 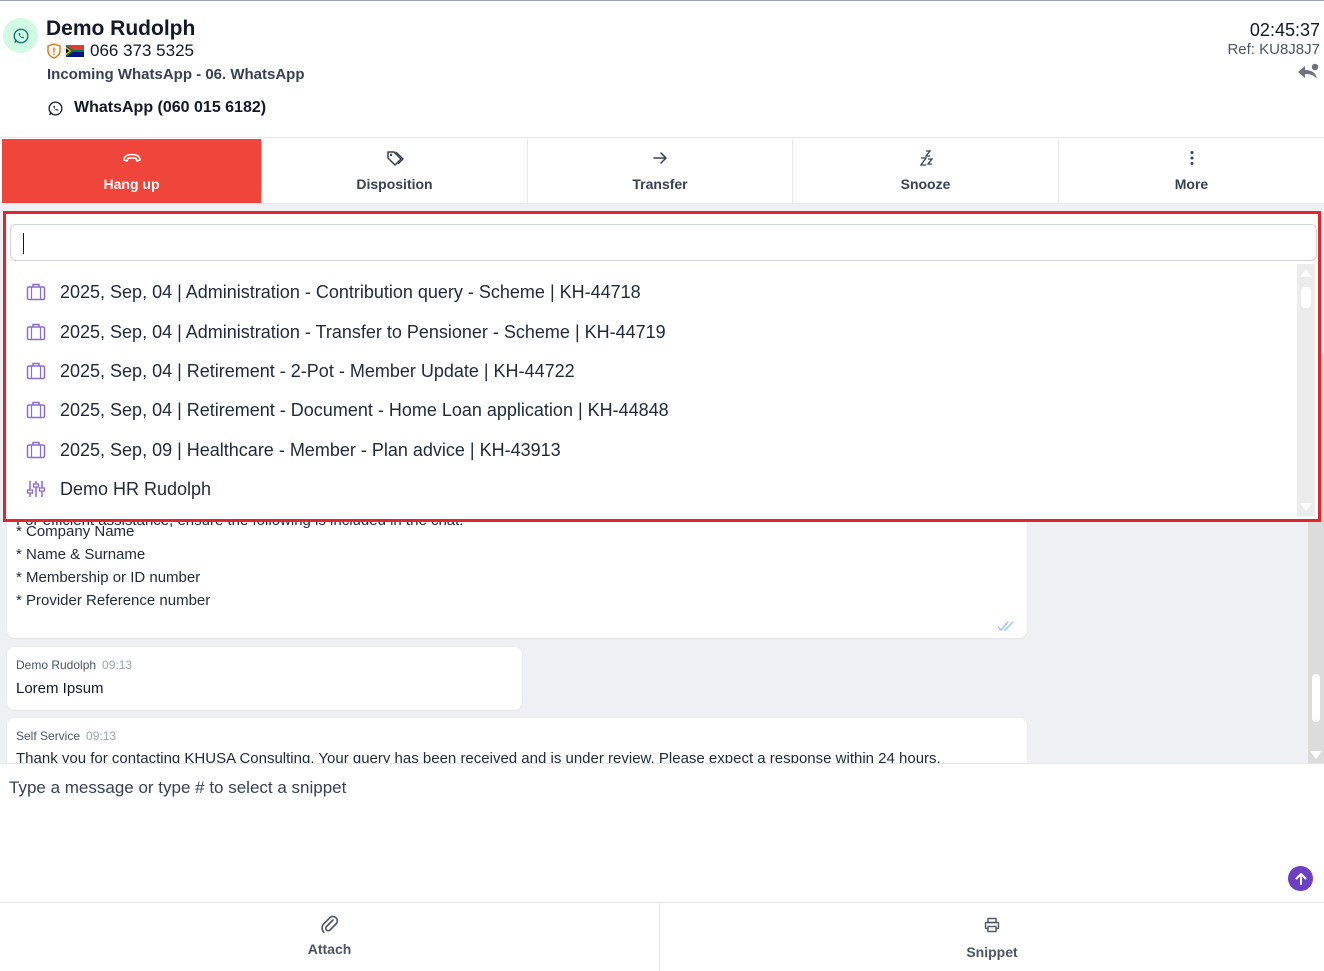 What do you see at coordinates (121, 28) in the screenshot?
I see `contact-name: Demo Rudolph` at bounding box center [121, 28].